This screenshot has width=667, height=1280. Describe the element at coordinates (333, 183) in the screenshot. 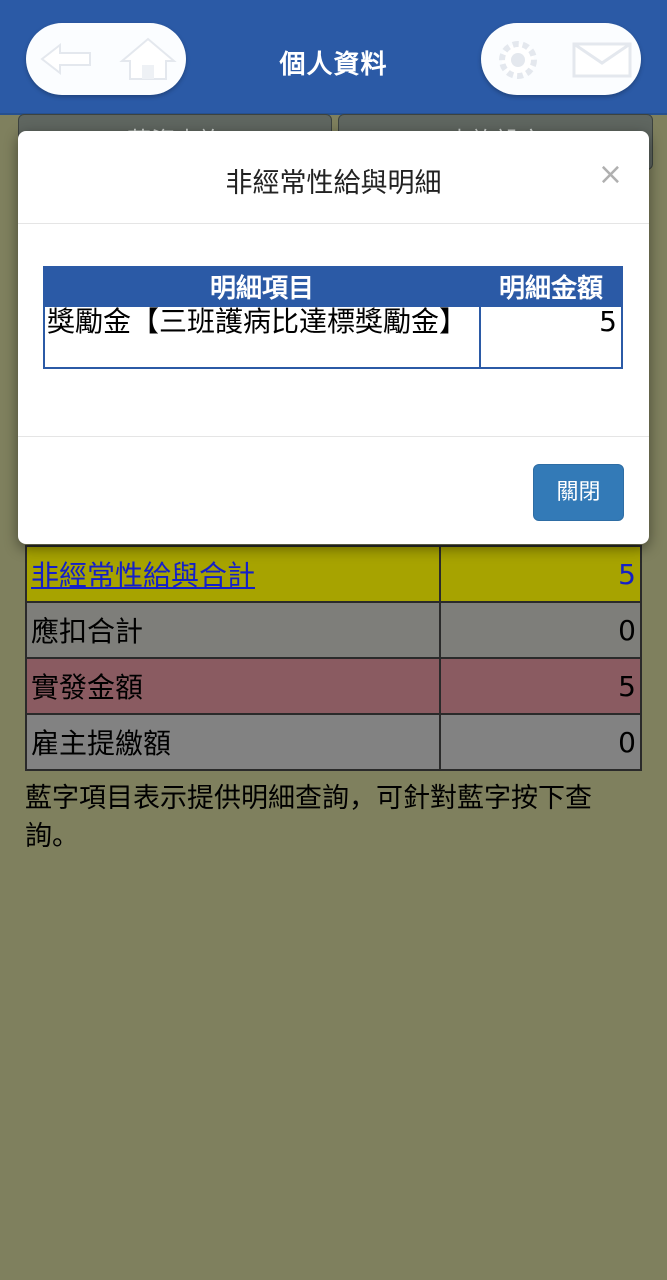

I see `modal-title: 非經常性給與明細` at that location.